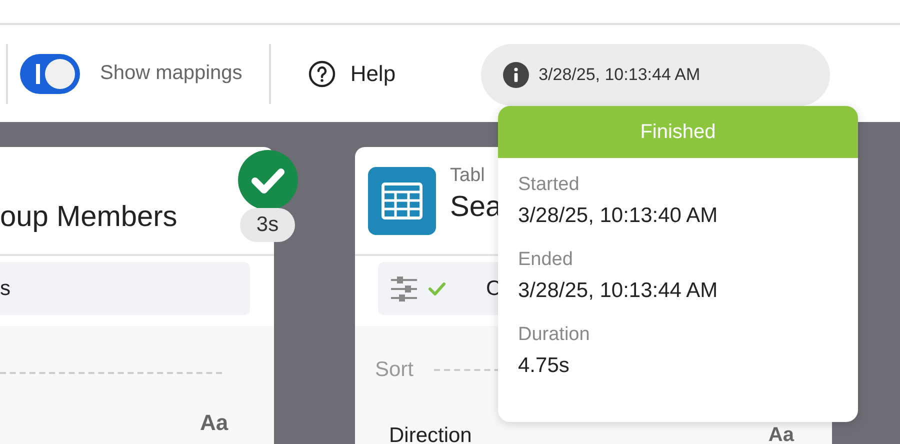 This screenshot has height=444, width=900. What do you see at coordinates (554, 335) in the screenshot?
I see `field-label: Duration` at bounding box center [554, 335].